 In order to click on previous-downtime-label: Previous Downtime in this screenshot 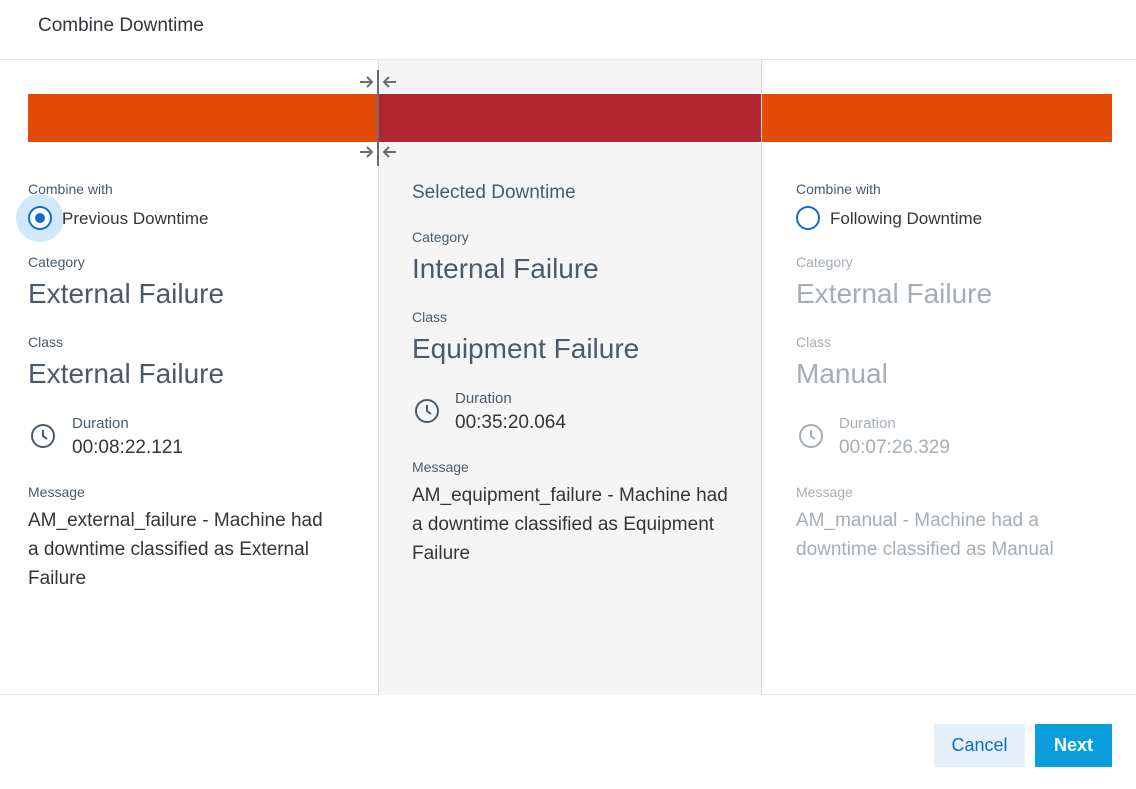, I will do `click(135, 218)`.